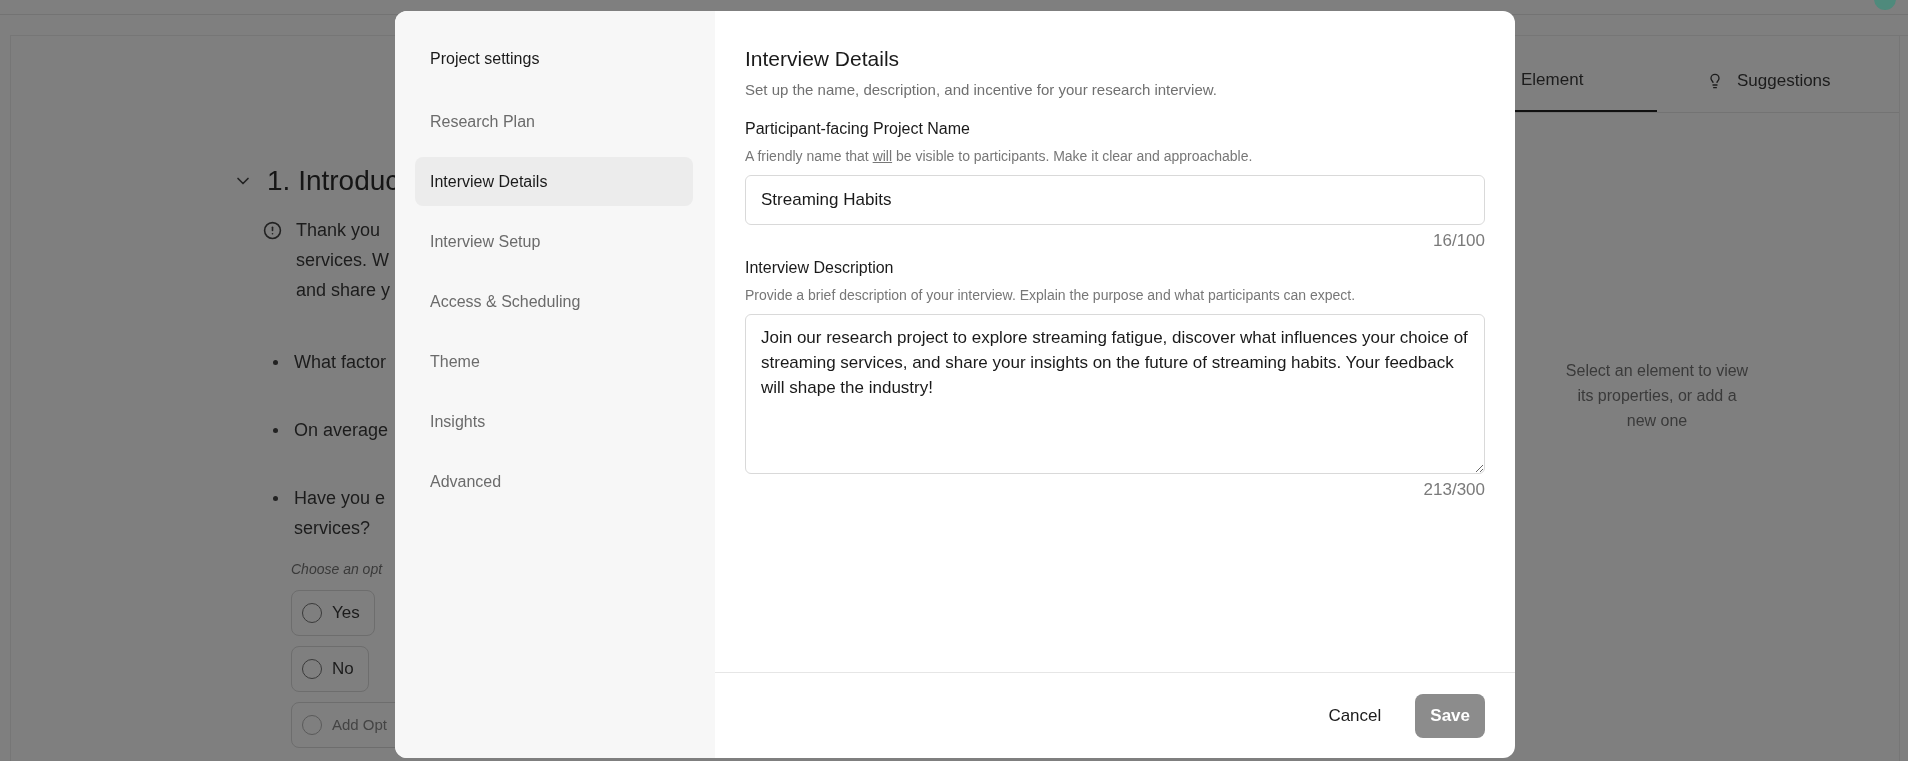  I want to click on field-label: Participant-facing Project Name, so click(858, 129).